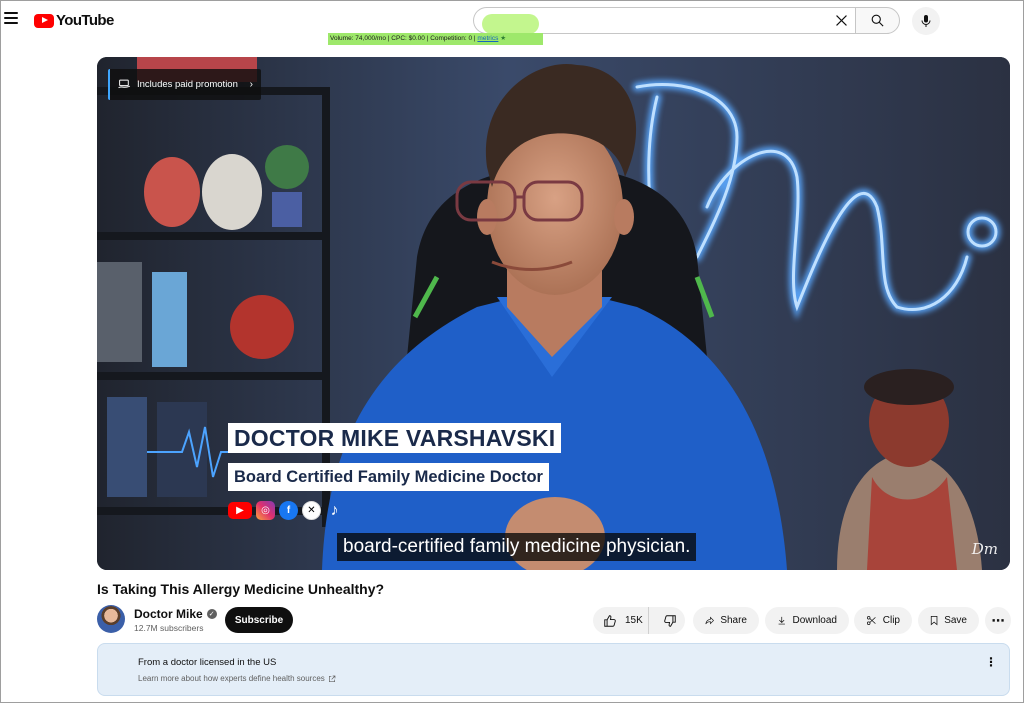 This screenshot has height=703, width=1024. I want to click on chevron-right-icon: ›, so click(251, 84).